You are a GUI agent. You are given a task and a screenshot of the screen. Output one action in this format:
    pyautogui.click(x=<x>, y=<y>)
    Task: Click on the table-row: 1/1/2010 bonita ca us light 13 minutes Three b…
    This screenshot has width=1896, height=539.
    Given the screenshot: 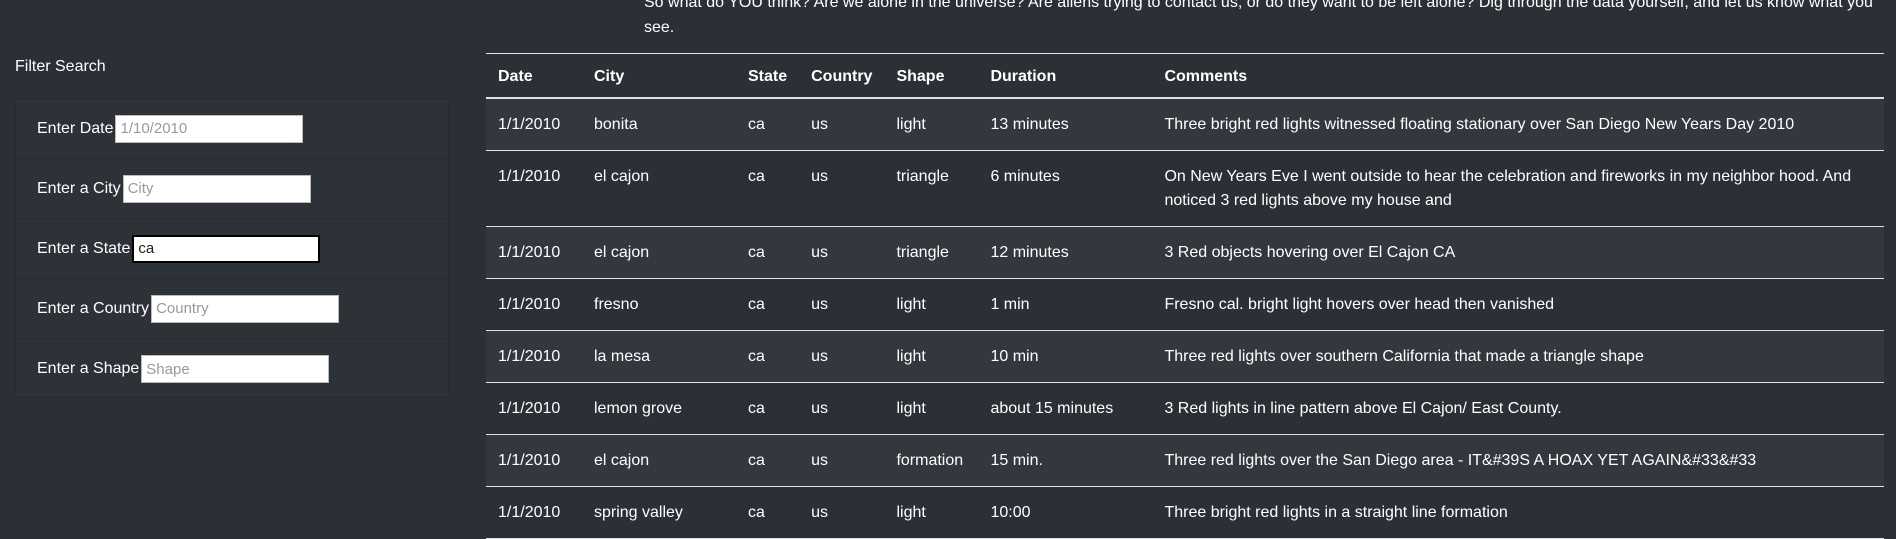 What is the action you would take?
    pyautogui.click(x=1185, y=124)
    